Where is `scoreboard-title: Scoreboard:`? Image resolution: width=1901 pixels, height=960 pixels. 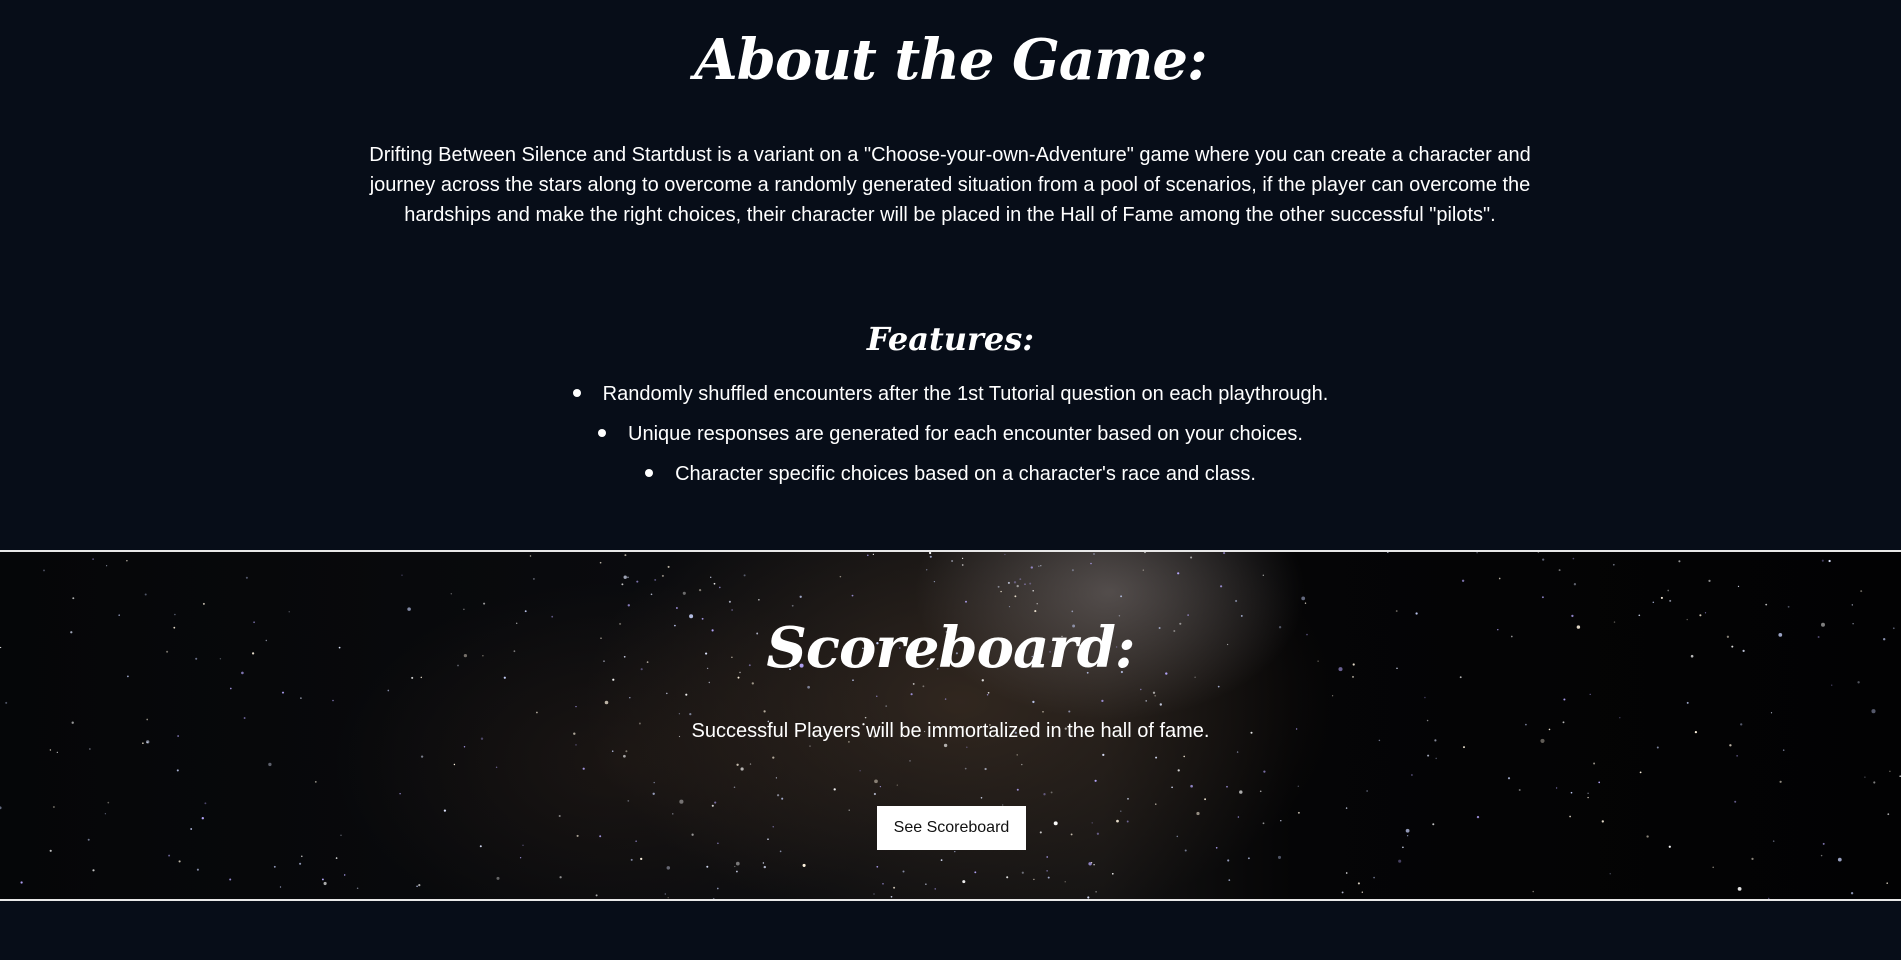
scoreboard-title: Scoreboard: is located at coordinates (950, 648).